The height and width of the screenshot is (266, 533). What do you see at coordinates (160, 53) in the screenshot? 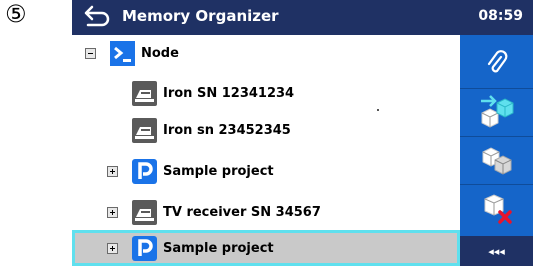
I see `tree-item-label: Node` at bounding box center [160, 53].